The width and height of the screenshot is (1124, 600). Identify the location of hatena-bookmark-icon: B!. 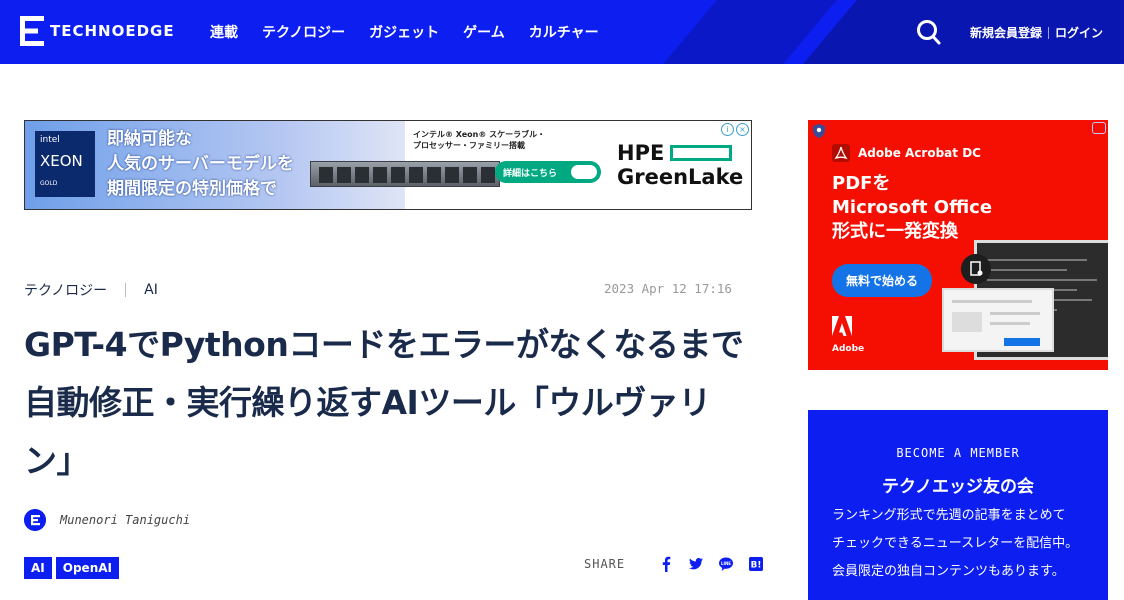
(756, 564).